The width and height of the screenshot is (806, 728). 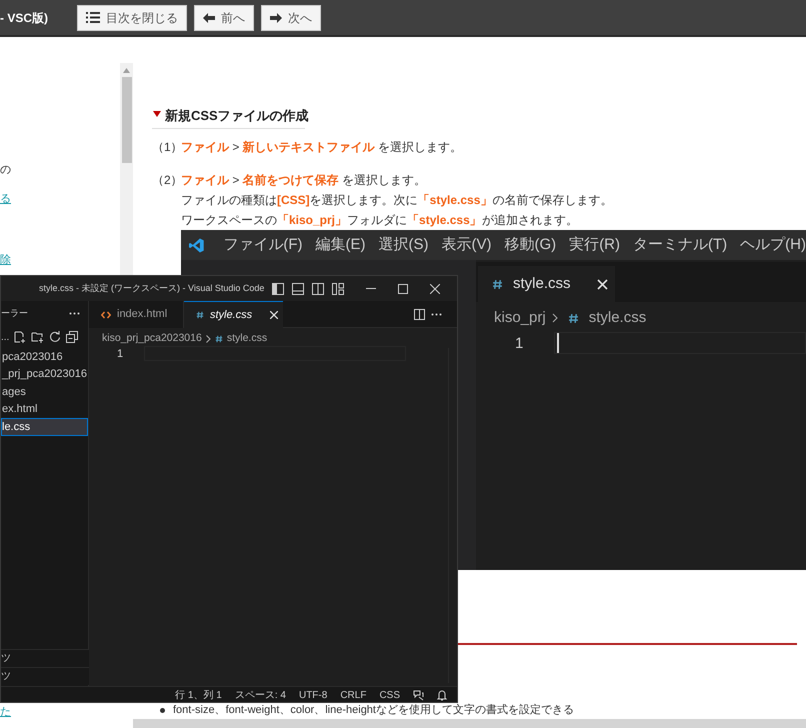 What do you see at coordinates (341, 245) in the screenshot?
I see `menu-item: 編集(E)` at bounding box center [341, 245].